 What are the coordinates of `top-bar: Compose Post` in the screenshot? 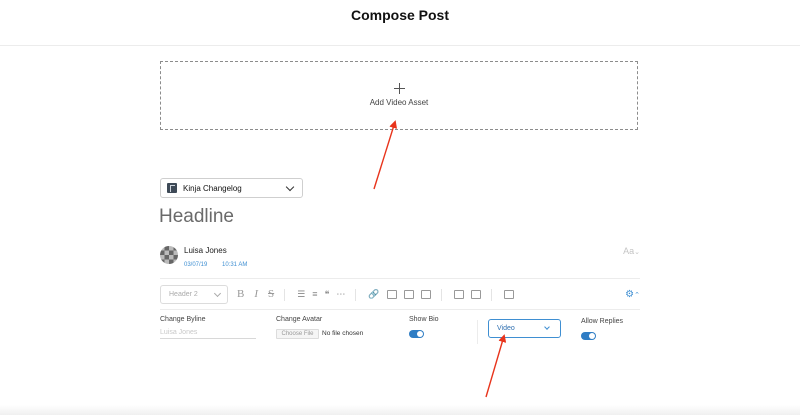 It's located at (400, 23).